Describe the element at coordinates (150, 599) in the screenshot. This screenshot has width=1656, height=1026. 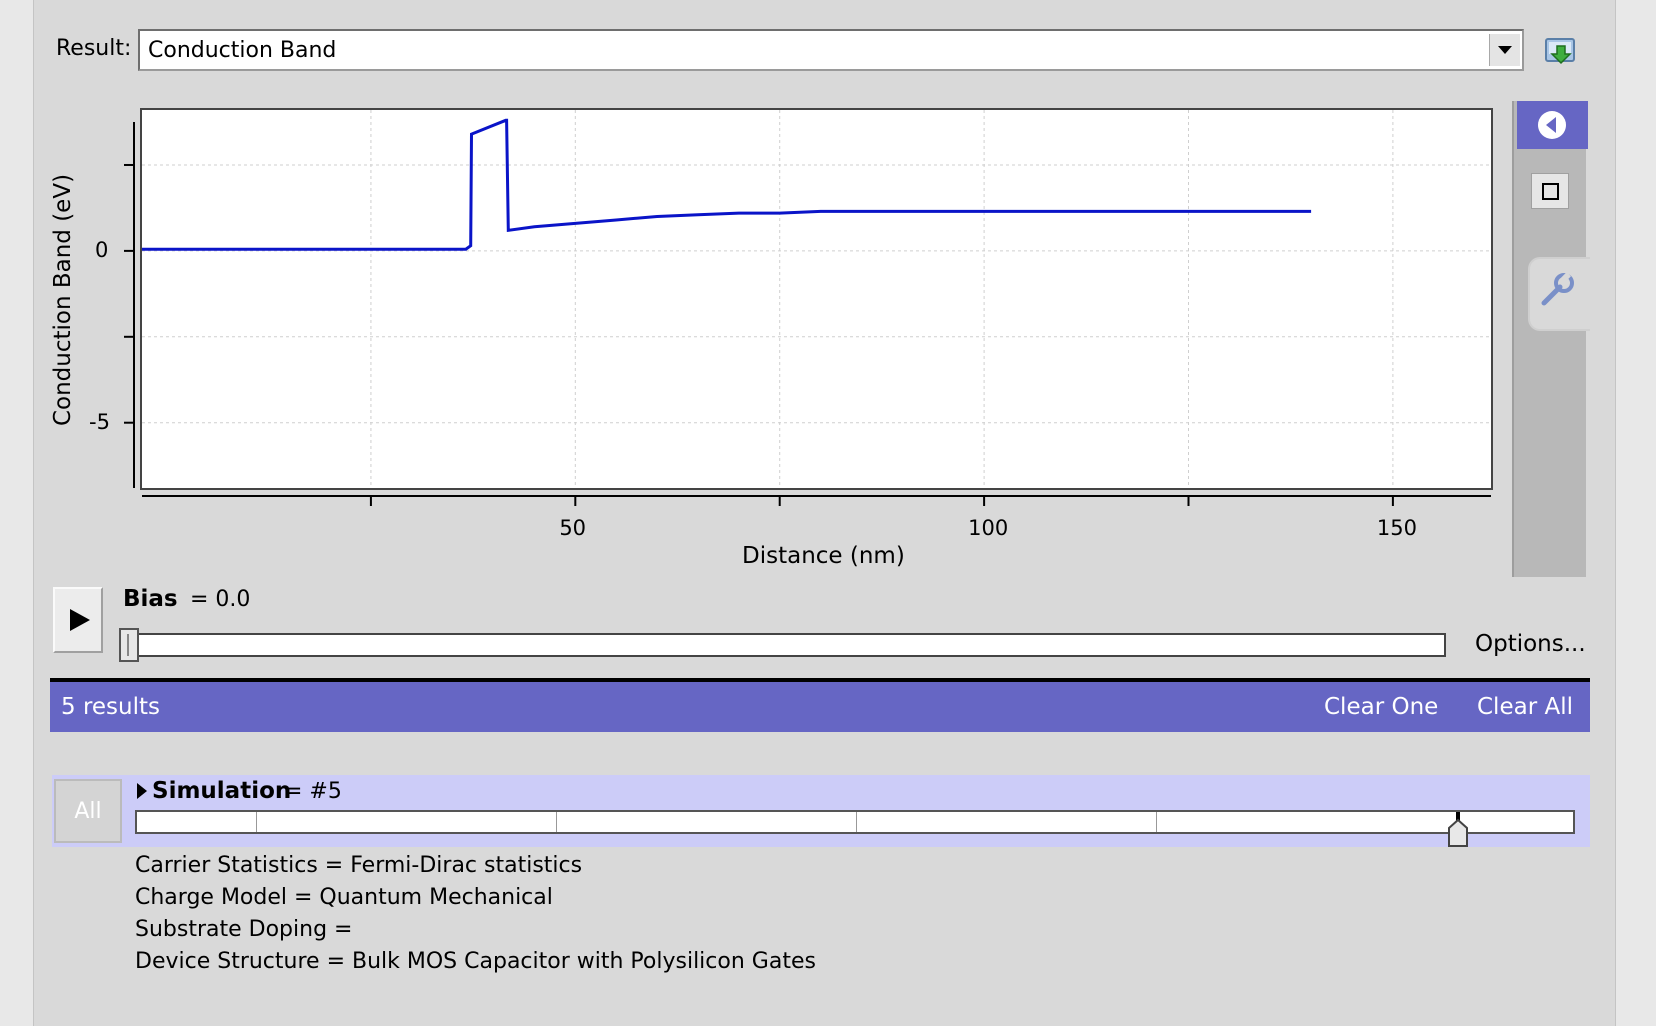
I see `bias-label: Bias` at that location.